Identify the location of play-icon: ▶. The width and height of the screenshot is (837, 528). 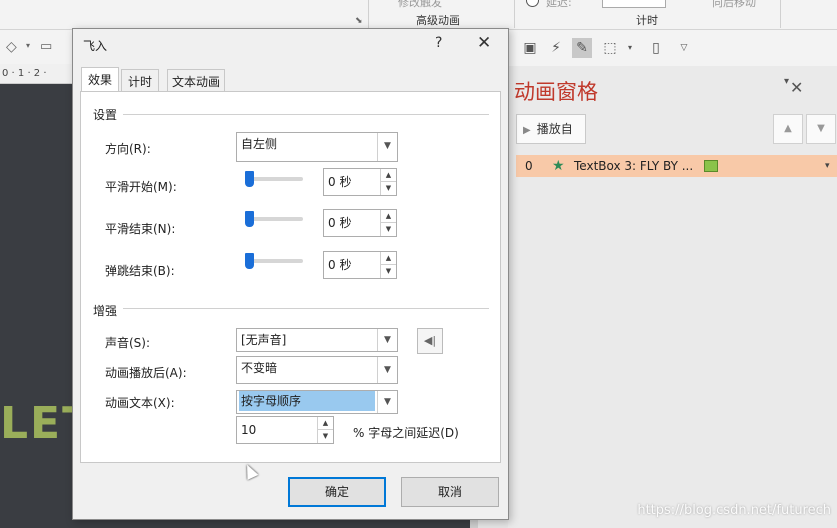
(527, 130).